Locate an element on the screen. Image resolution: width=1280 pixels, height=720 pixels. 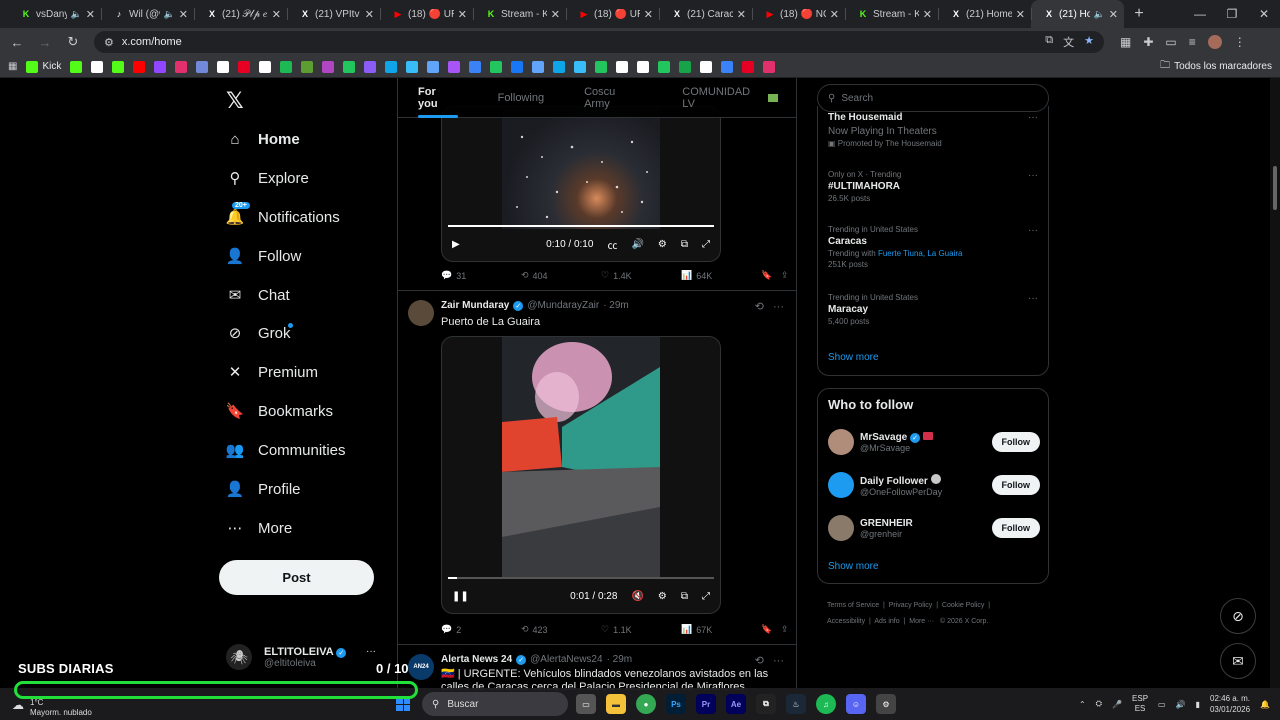
scrollbar-thumb is located at coordinates (1275, 188).